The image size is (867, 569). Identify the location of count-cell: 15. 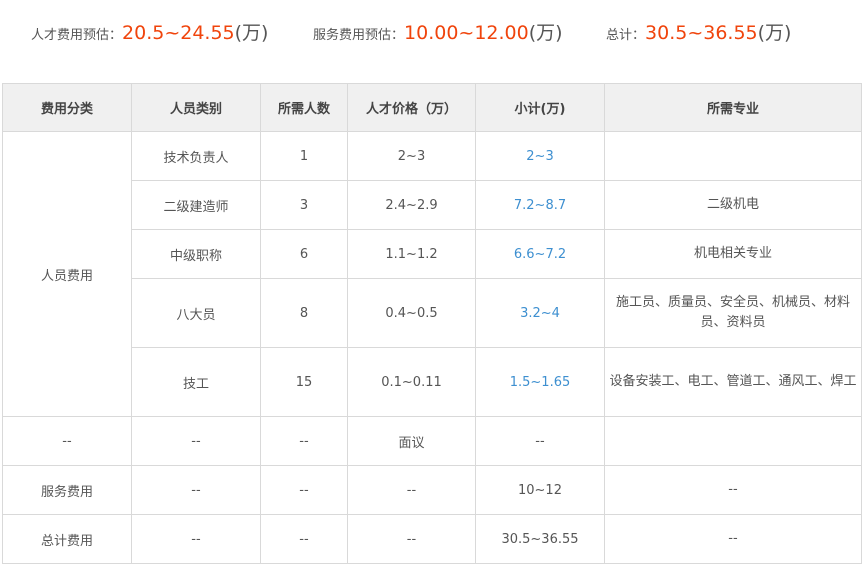
(304, 382).